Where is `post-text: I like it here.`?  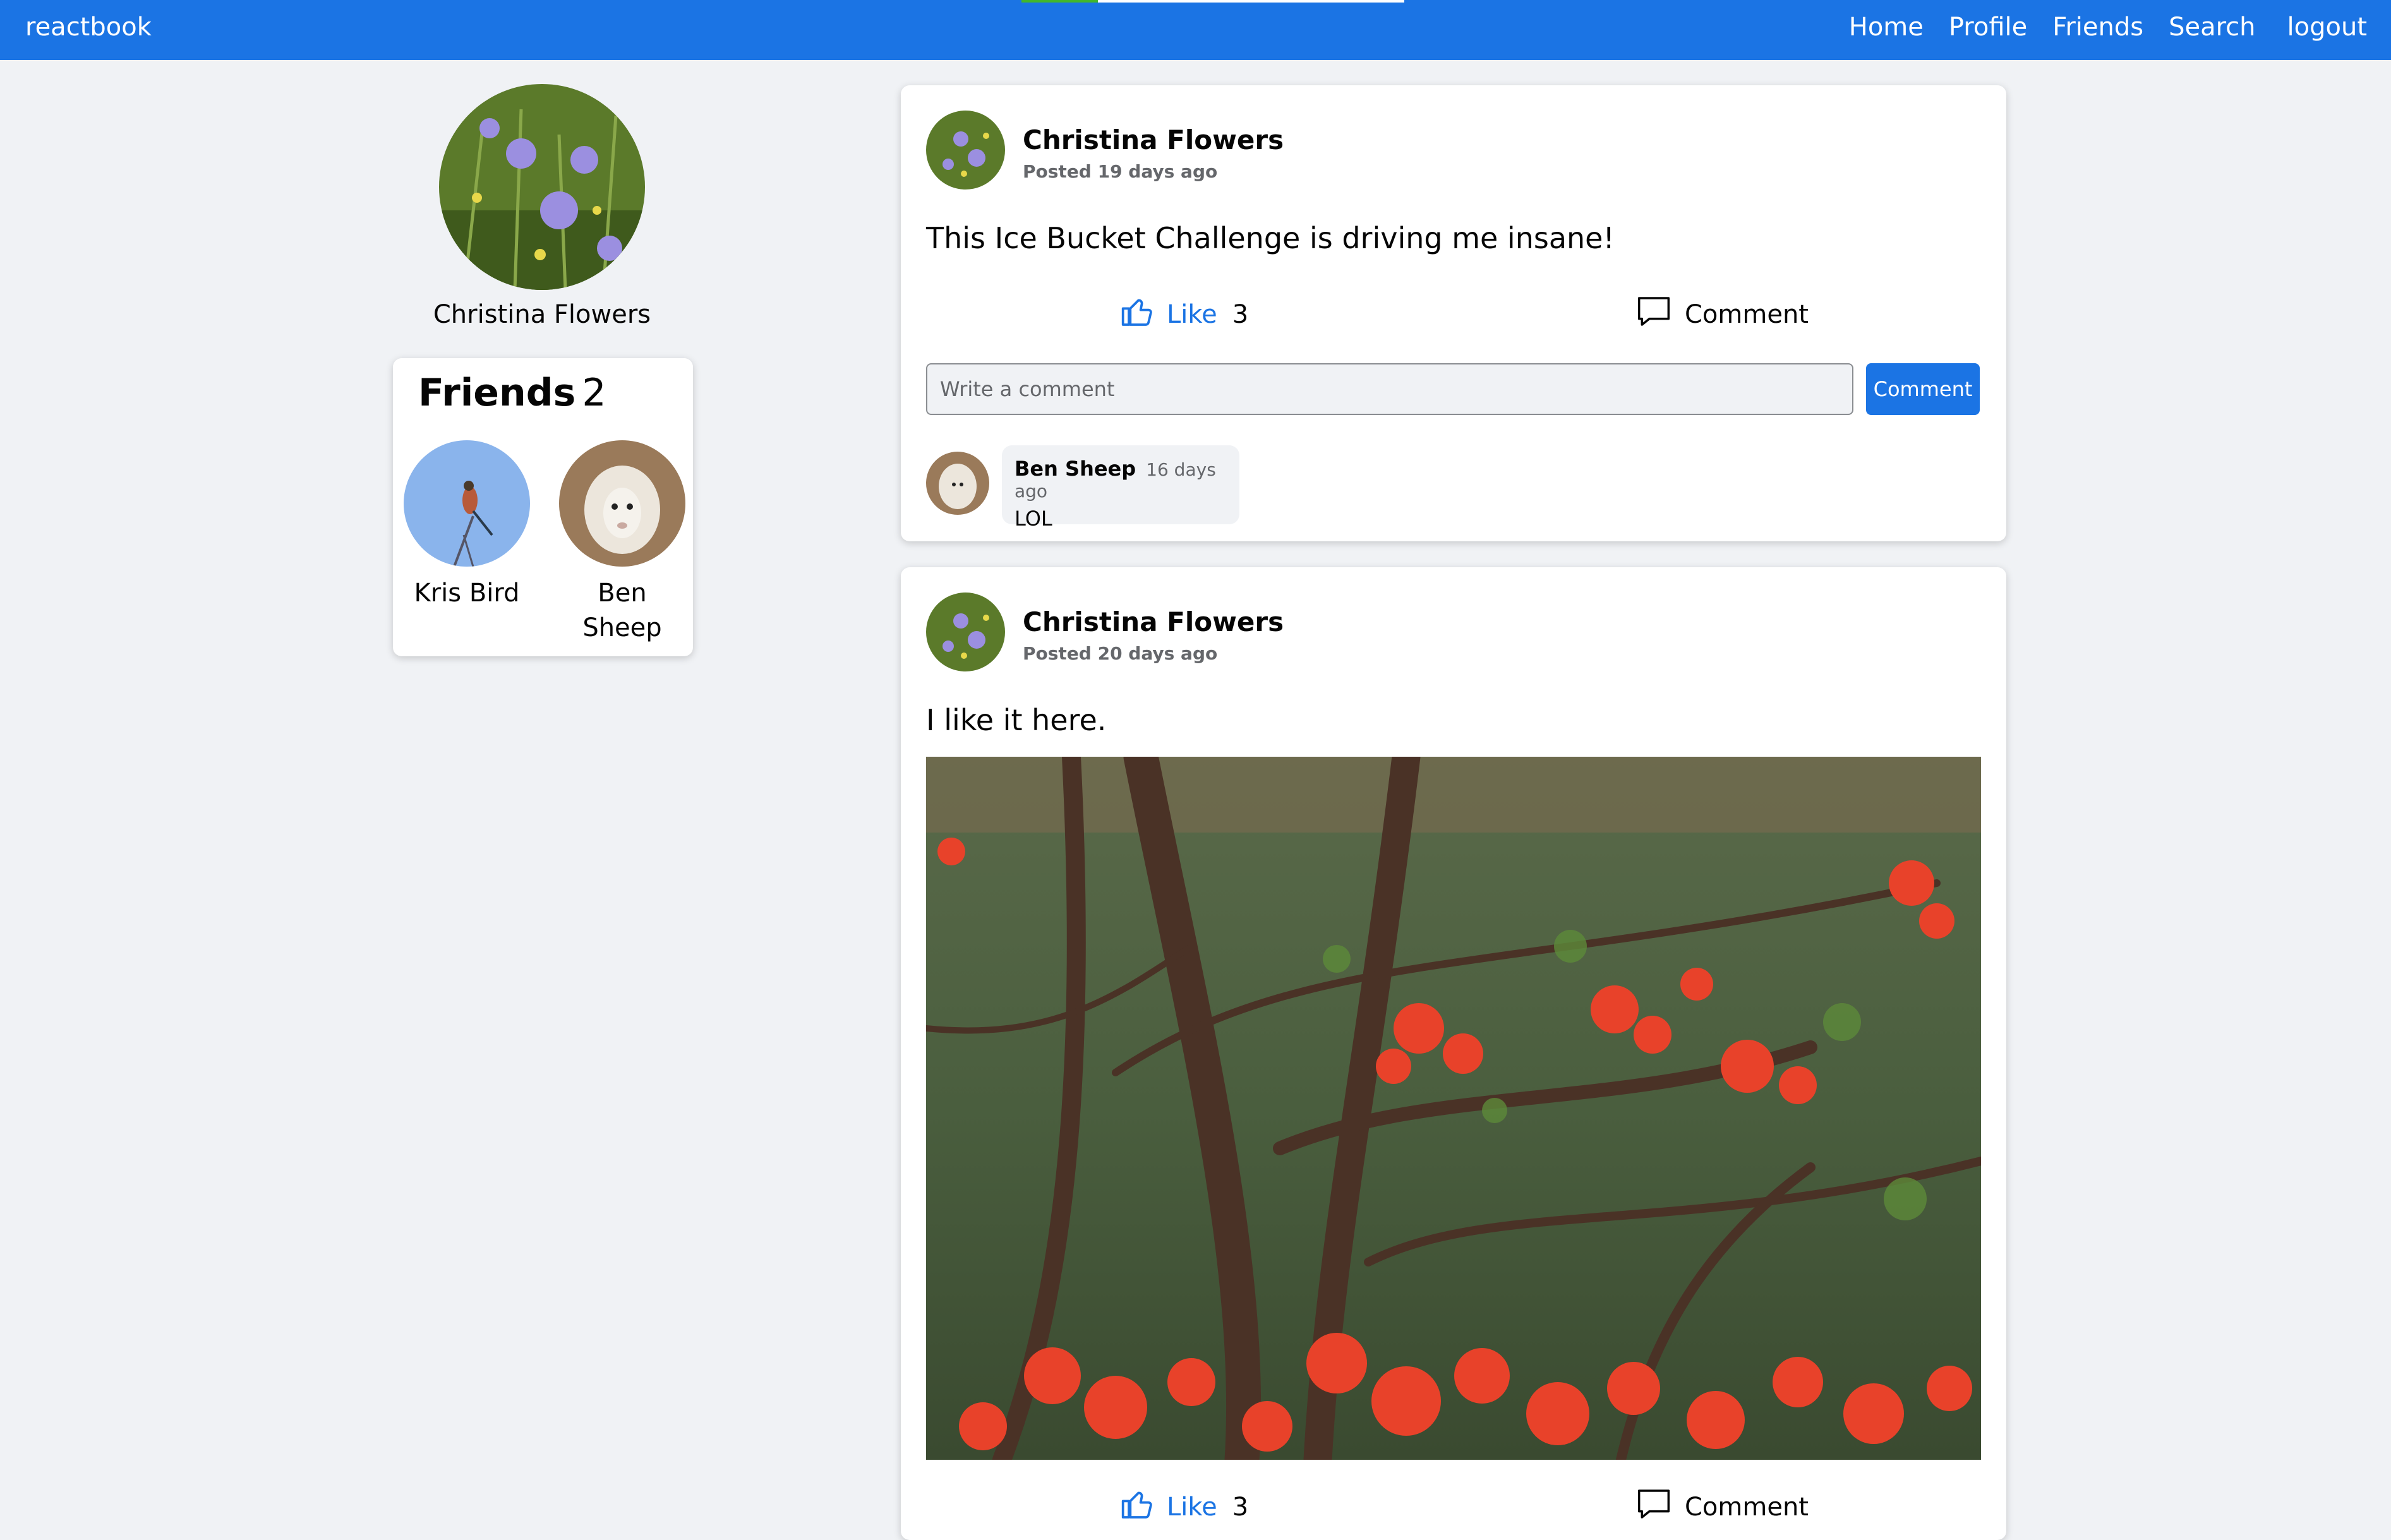
post-text: I like it here. is located at coordinates (1016, 720).